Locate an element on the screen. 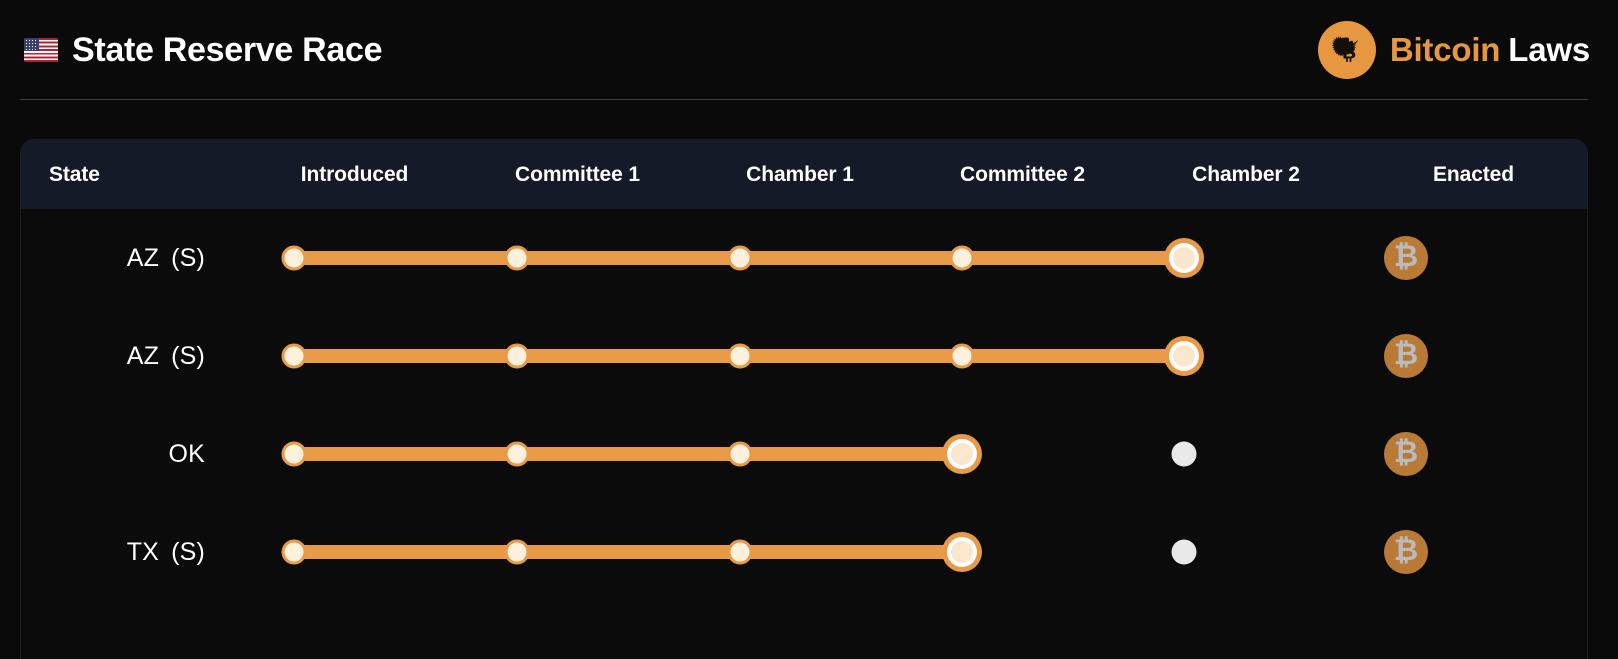 The image size is (1618, 659). column-header-state: State is located at coordinates (74, 174).